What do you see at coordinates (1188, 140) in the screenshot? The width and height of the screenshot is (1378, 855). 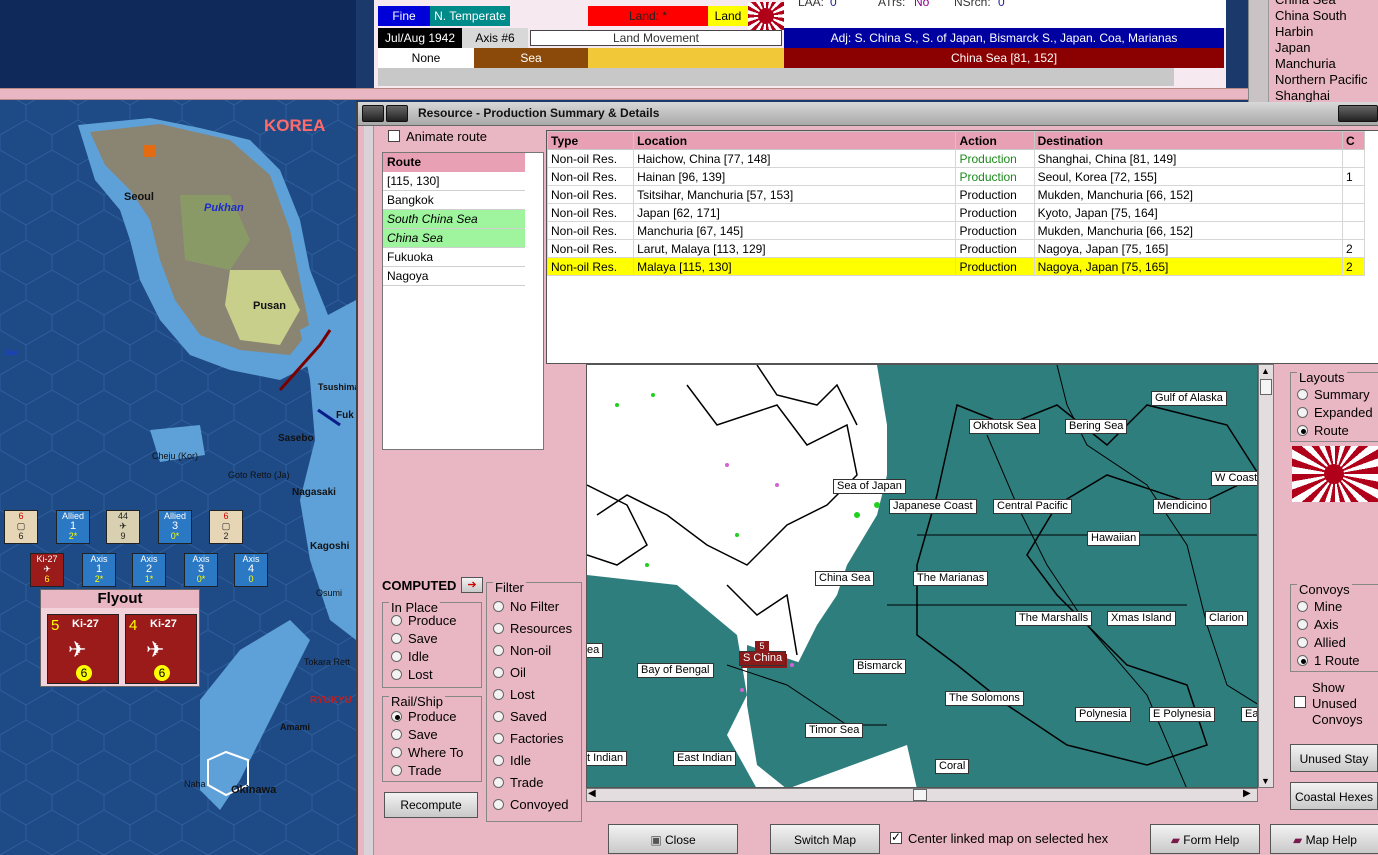 I see `column-header: Destination` at bounding box center [1188, 140].